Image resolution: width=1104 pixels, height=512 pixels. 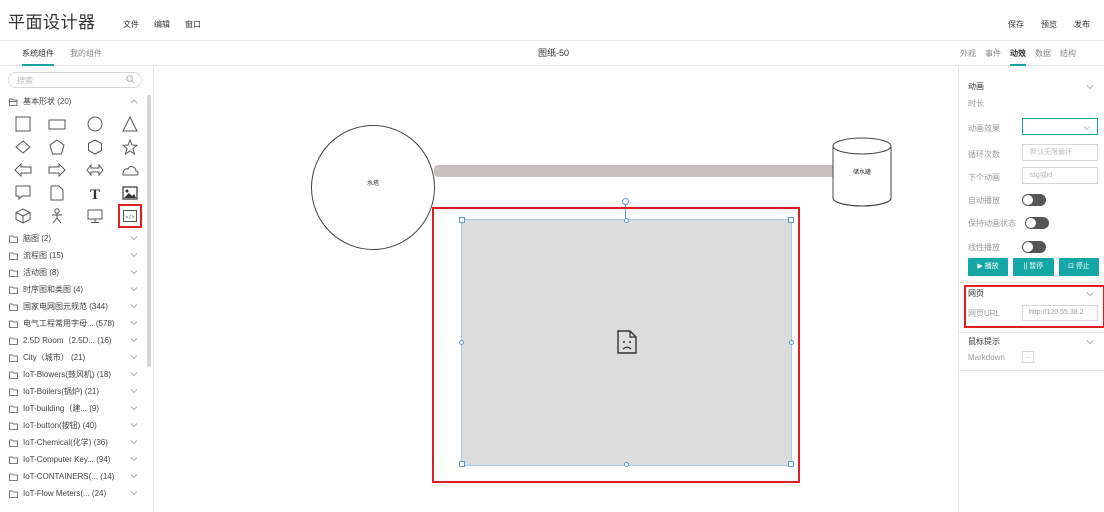 I want to click on component-panel: 基本形状 (20) T </> 脑图 (2) 流程图 (15) 活动图 (, so click(x=77, y=289).